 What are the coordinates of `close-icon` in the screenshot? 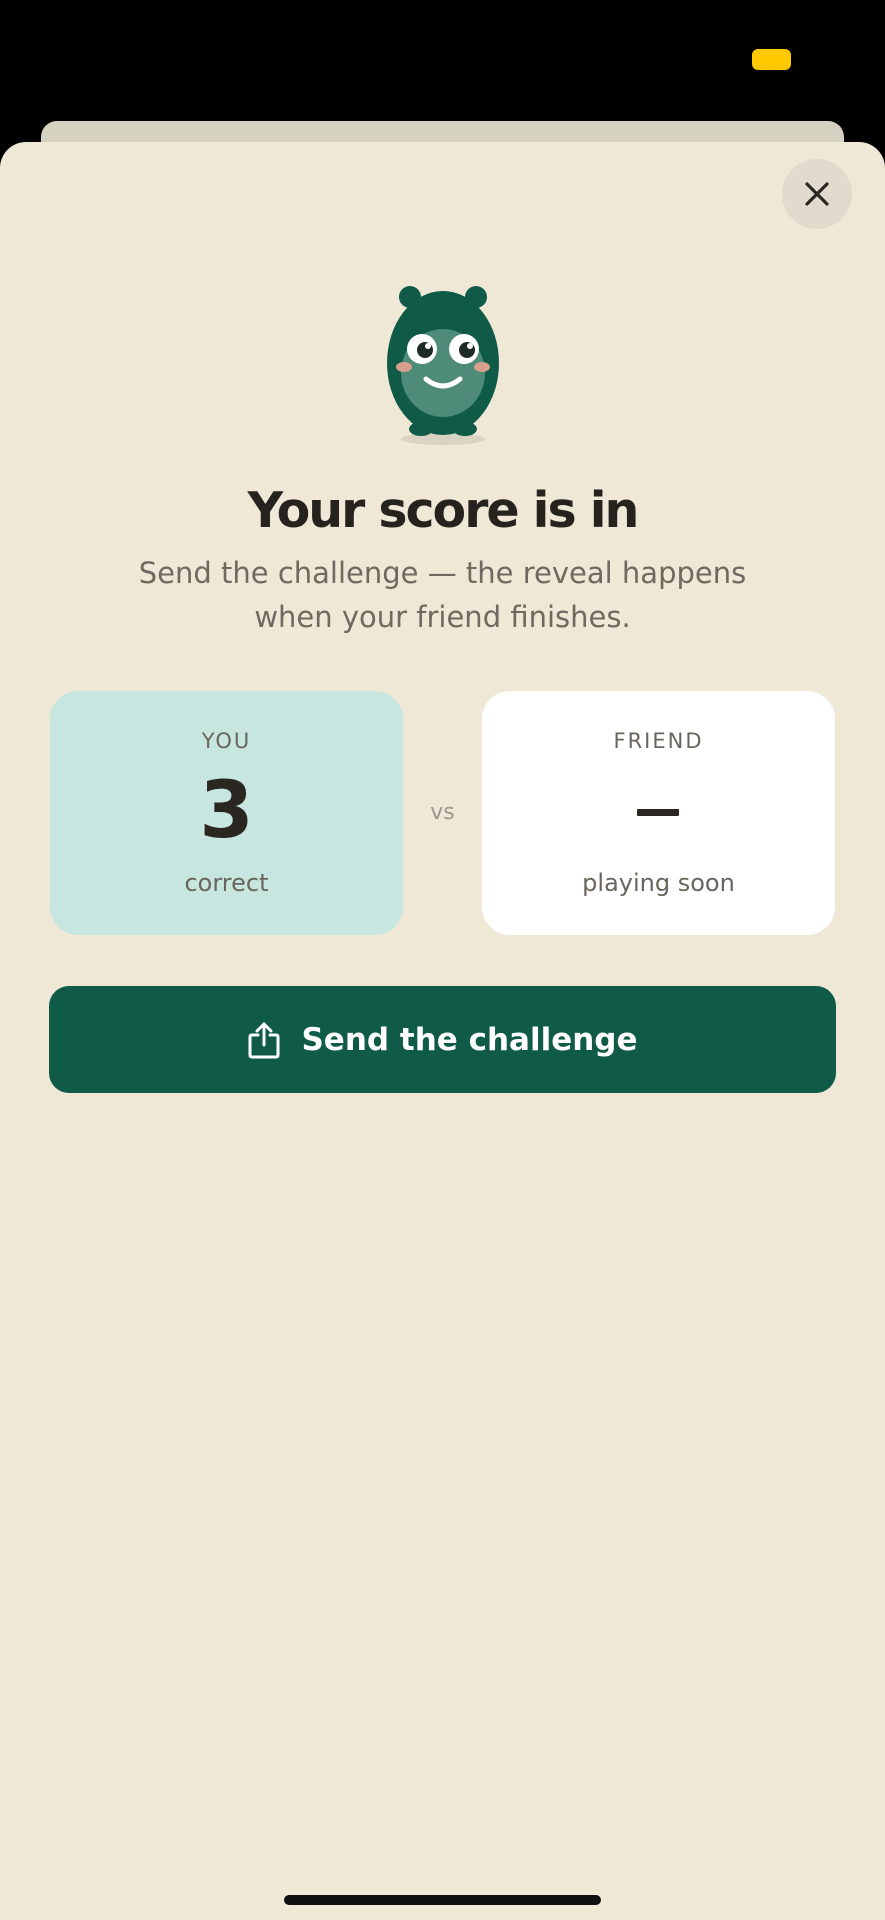 It's located at (817, 194).